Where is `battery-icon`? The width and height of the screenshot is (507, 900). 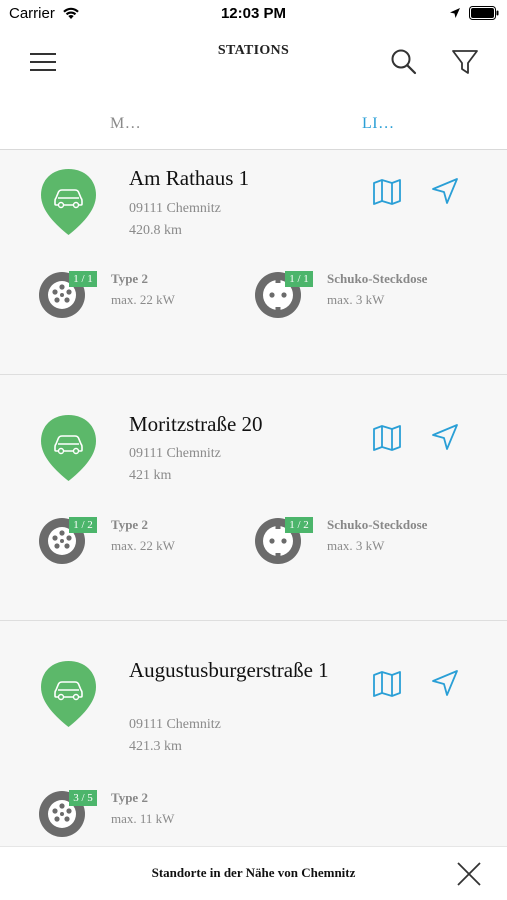
battery-icon is located at coordinates (484, 13).